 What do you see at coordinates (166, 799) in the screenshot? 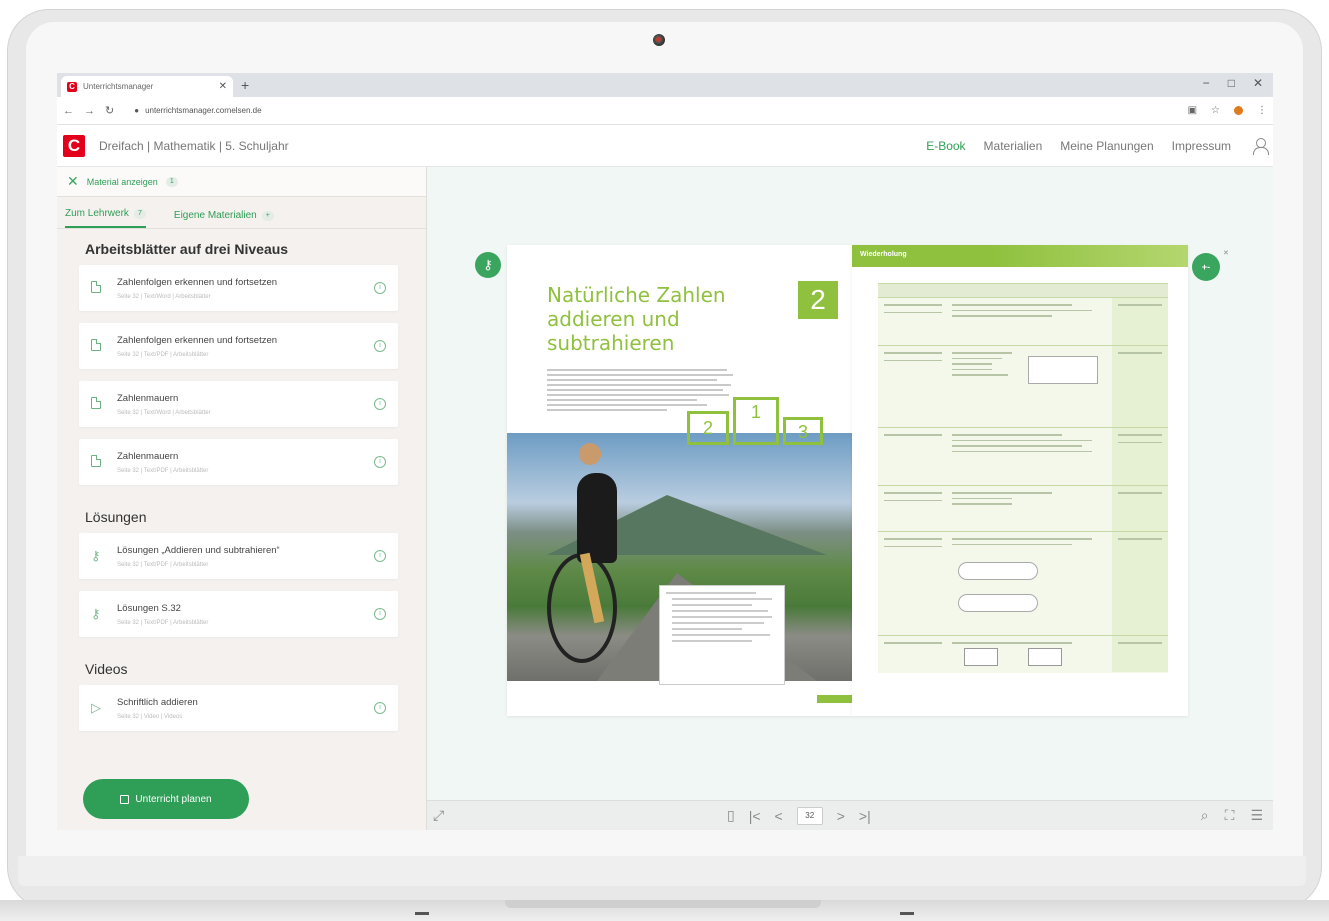
I see `unterricht-planen-button: Unterricht planen` at bounding box center [166, 799].